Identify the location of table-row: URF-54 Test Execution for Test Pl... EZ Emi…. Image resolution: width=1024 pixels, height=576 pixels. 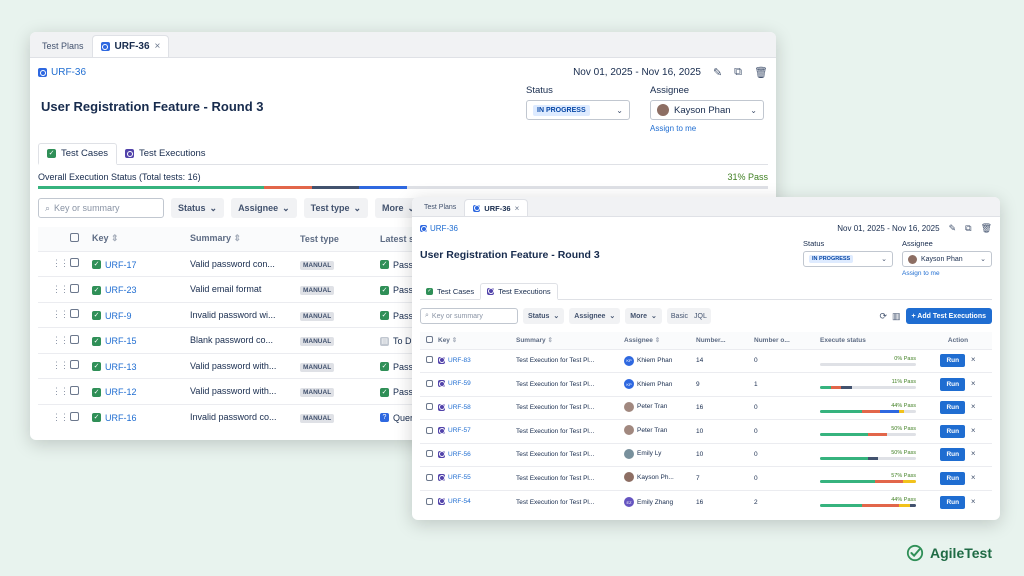
(706, 502).